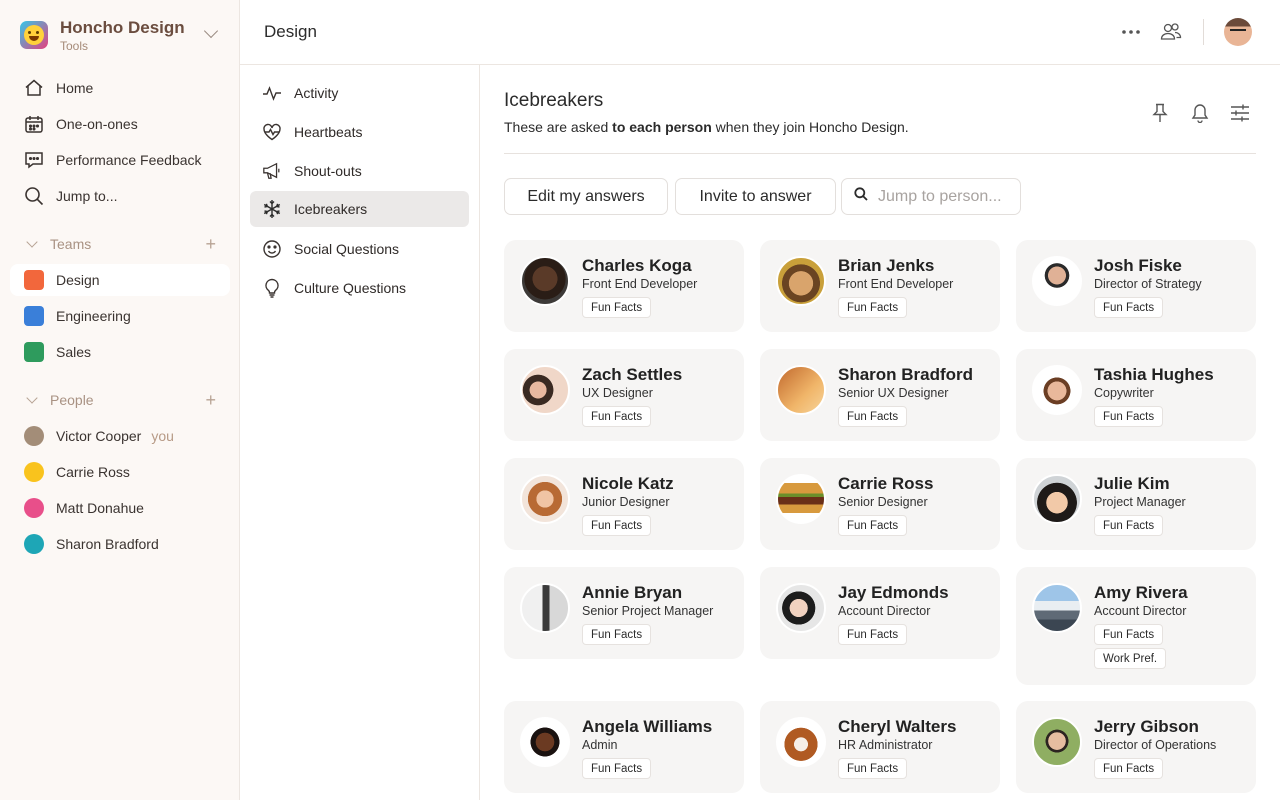 This screenshot has width=1280, height=800. What do you see at coordinates (1238, 32) in the screenshot?
I see `user-avatar` at bounding box center [1238, 32].